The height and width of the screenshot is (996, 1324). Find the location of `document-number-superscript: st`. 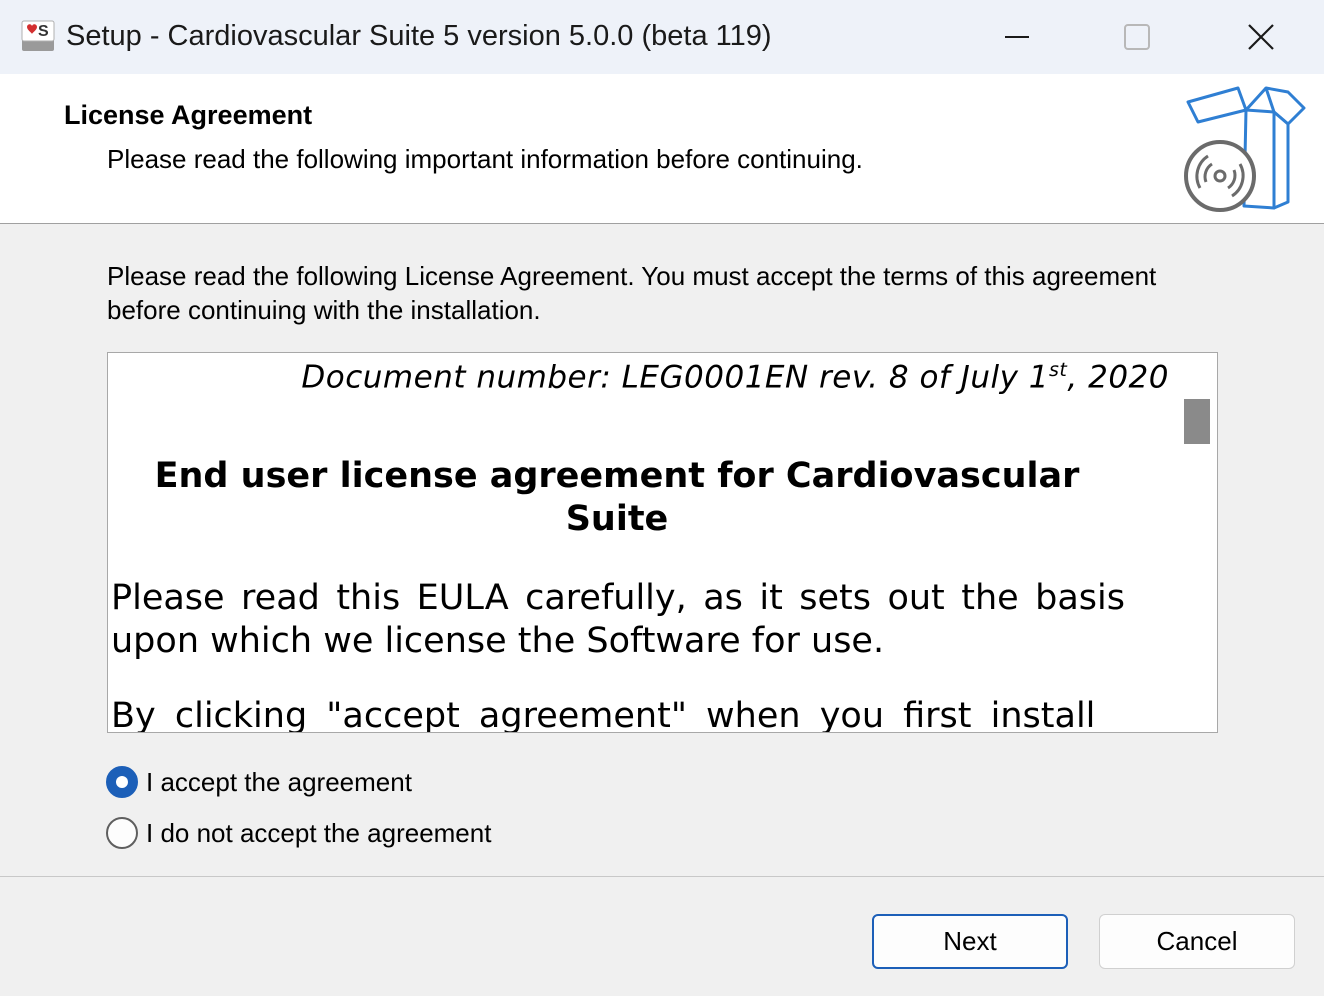

document-number-superscript: st is located at coordinates (1058, 370).